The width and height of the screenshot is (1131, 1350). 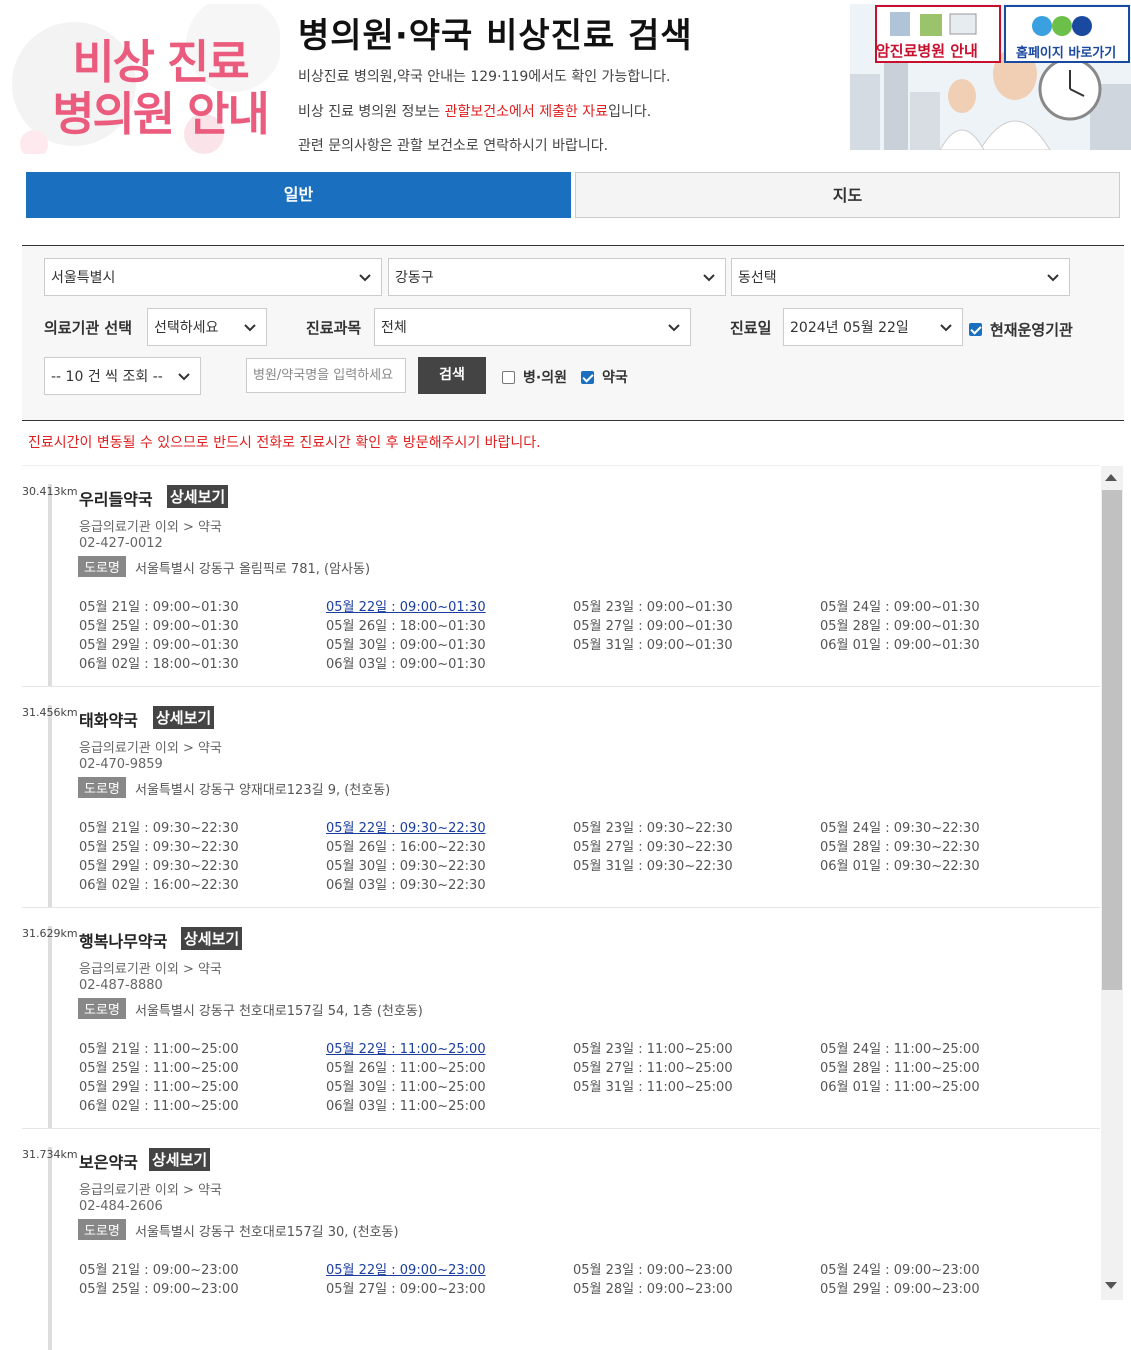 What do you see at coordinates (900, 1049) in the screenshot?
I see `hours-cell: 05월 24일 : 11:00~25:00` at bounding box center [900, 1049].